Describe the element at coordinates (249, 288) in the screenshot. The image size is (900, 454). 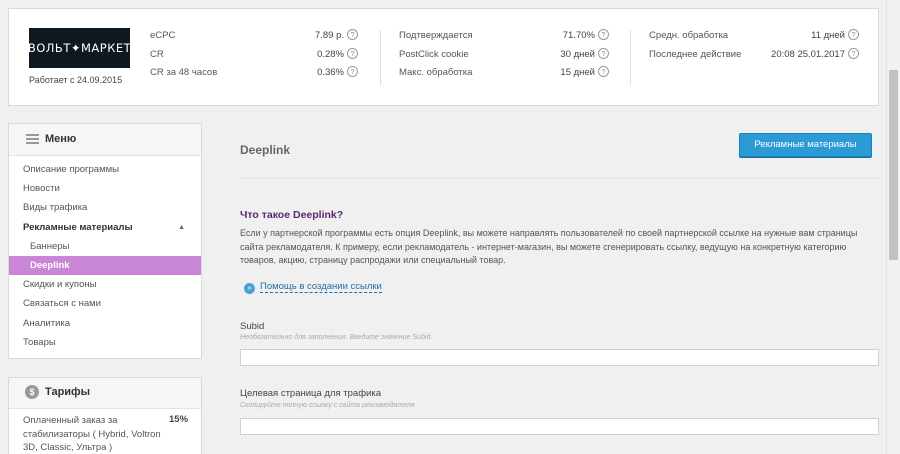
I see `arrow-circle-icon: »` at that location.